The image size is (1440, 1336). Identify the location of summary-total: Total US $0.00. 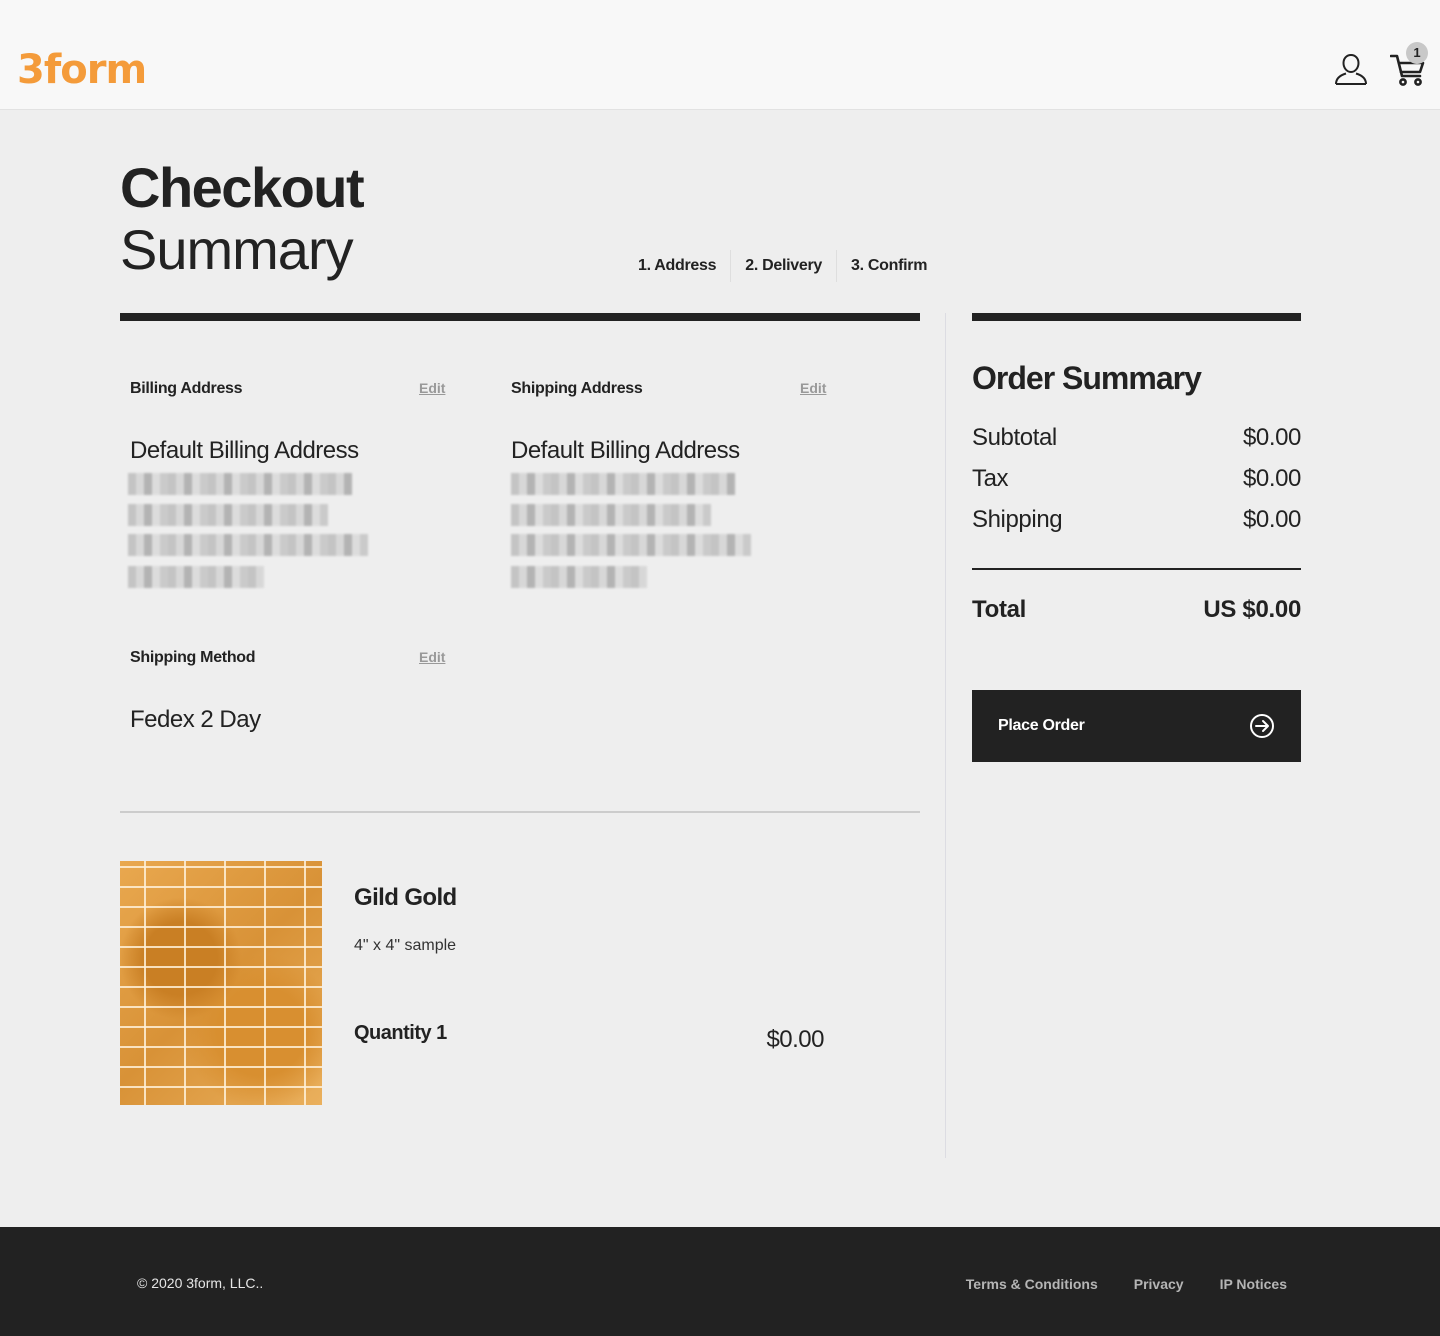
(1136, 610).